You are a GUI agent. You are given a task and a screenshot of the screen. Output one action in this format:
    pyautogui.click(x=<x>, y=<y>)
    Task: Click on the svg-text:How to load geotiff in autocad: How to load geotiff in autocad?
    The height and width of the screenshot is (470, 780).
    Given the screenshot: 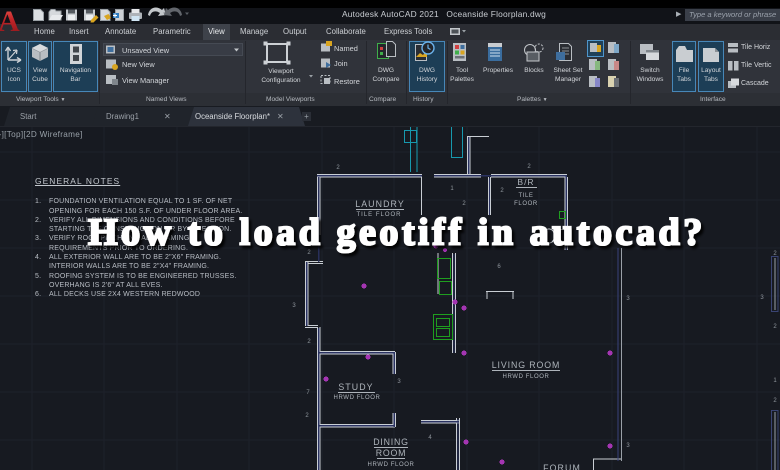 What is the action you would take?
    pyautogui.click(x=397, y=233)
    